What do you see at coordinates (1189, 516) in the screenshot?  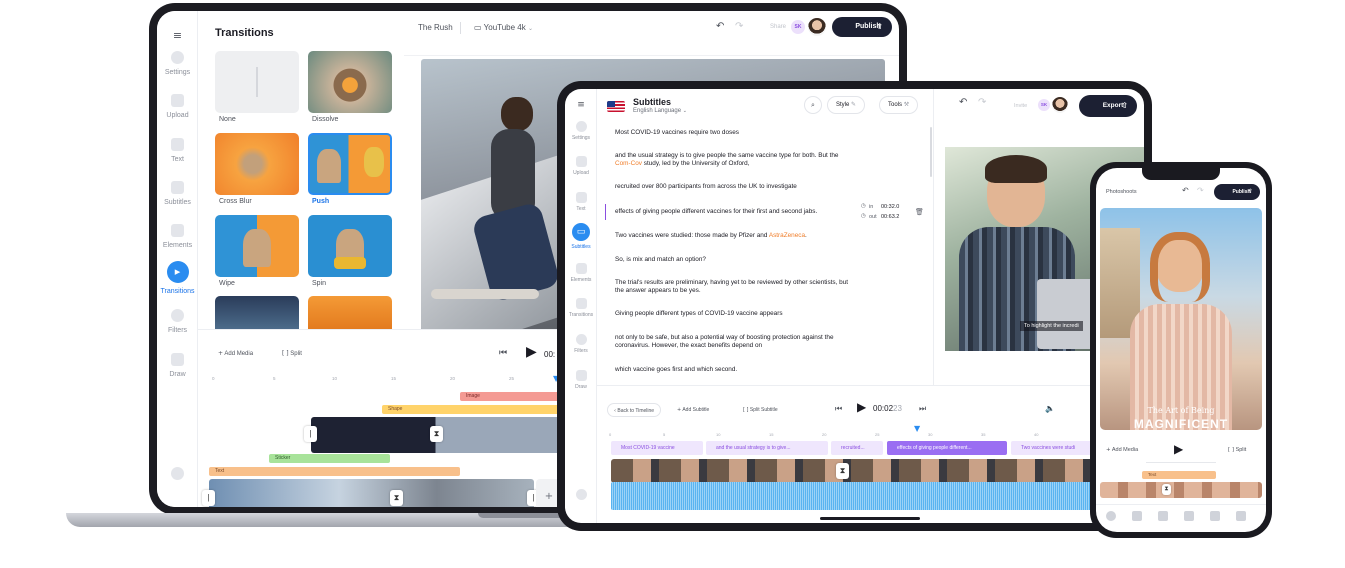 I see `subtitles-icon` at bounding box center [1189, 516].